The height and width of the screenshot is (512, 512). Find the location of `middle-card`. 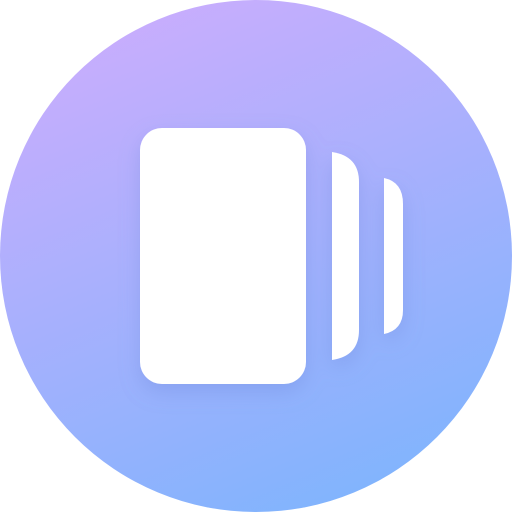

middle-card is located at coordinates (345, 256).